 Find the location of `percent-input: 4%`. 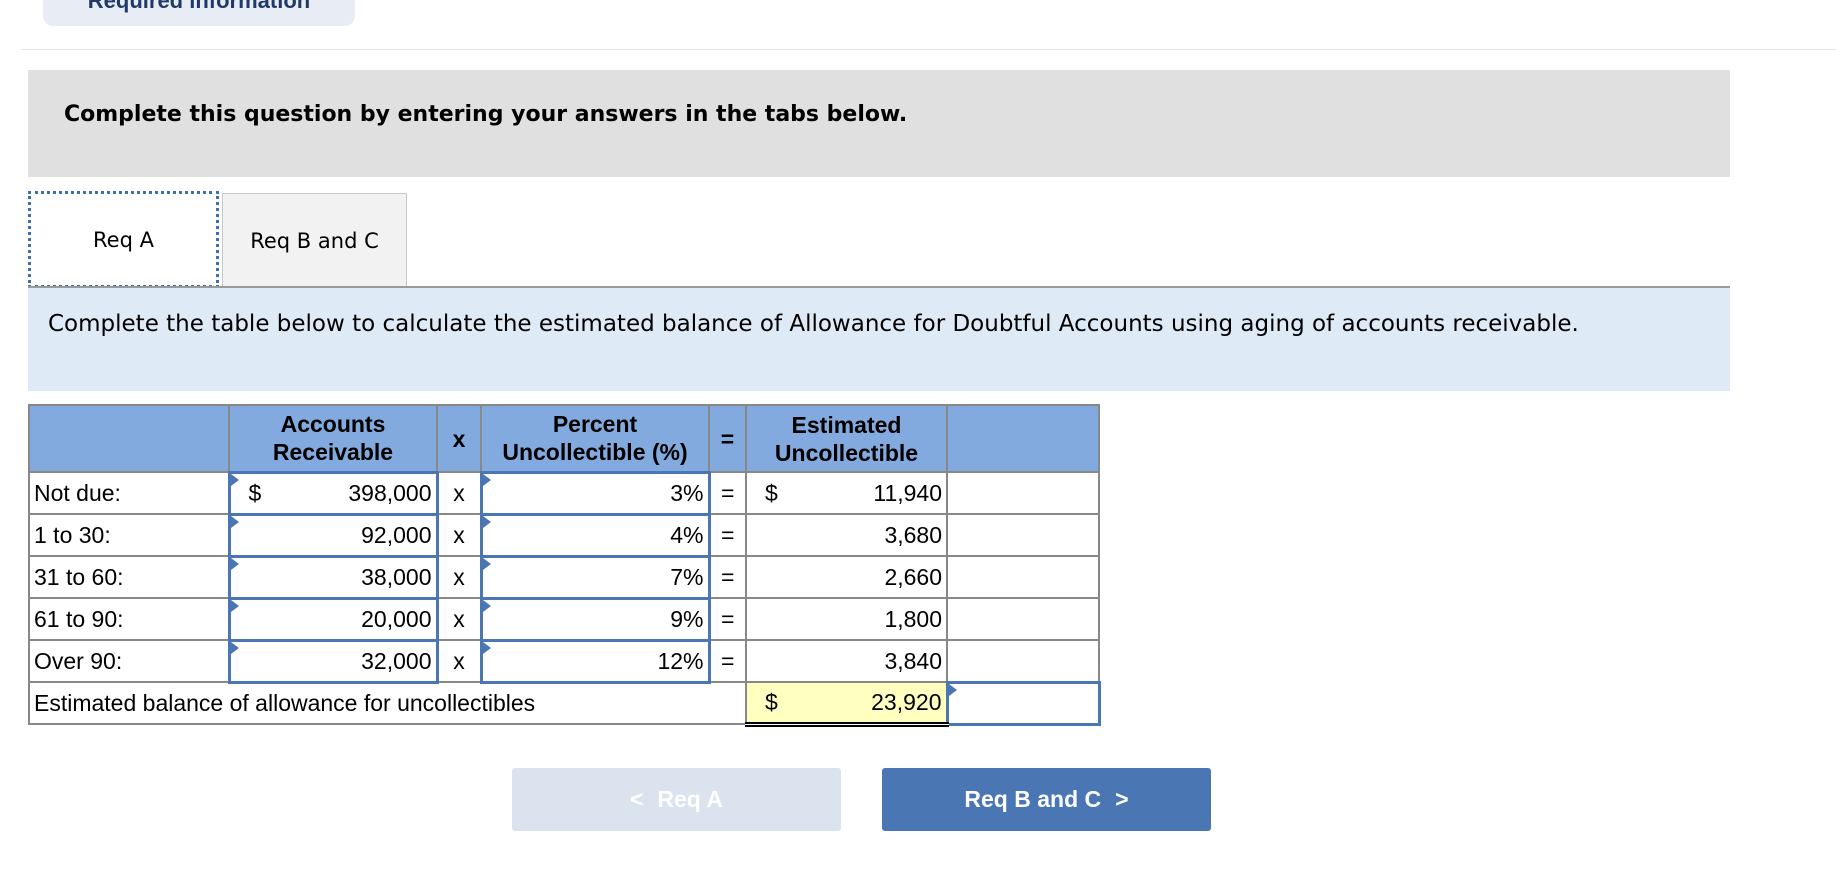

percent-input: 4% is located at coordinates (595, 535).